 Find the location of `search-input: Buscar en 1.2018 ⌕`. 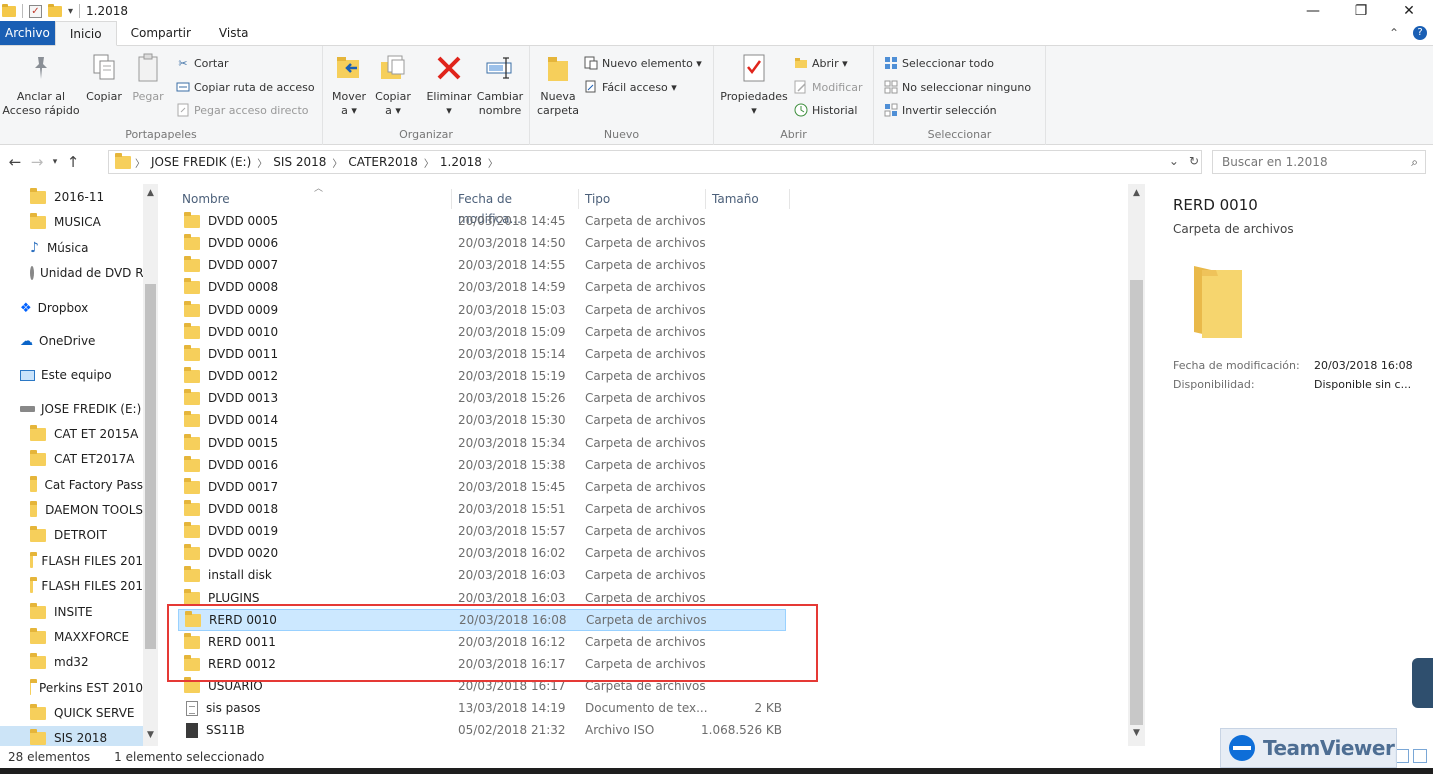

search-input: Buscar en 1.2018 ⌕ is located at coordinates (1319, 162).